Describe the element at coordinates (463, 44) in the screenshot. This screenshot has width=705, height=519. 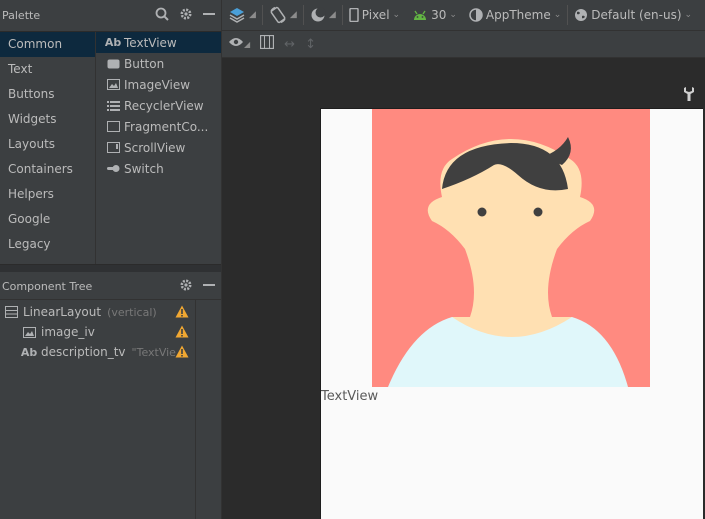
I see `view-options-toolbar: ◢ ↔ ↕` at that location.